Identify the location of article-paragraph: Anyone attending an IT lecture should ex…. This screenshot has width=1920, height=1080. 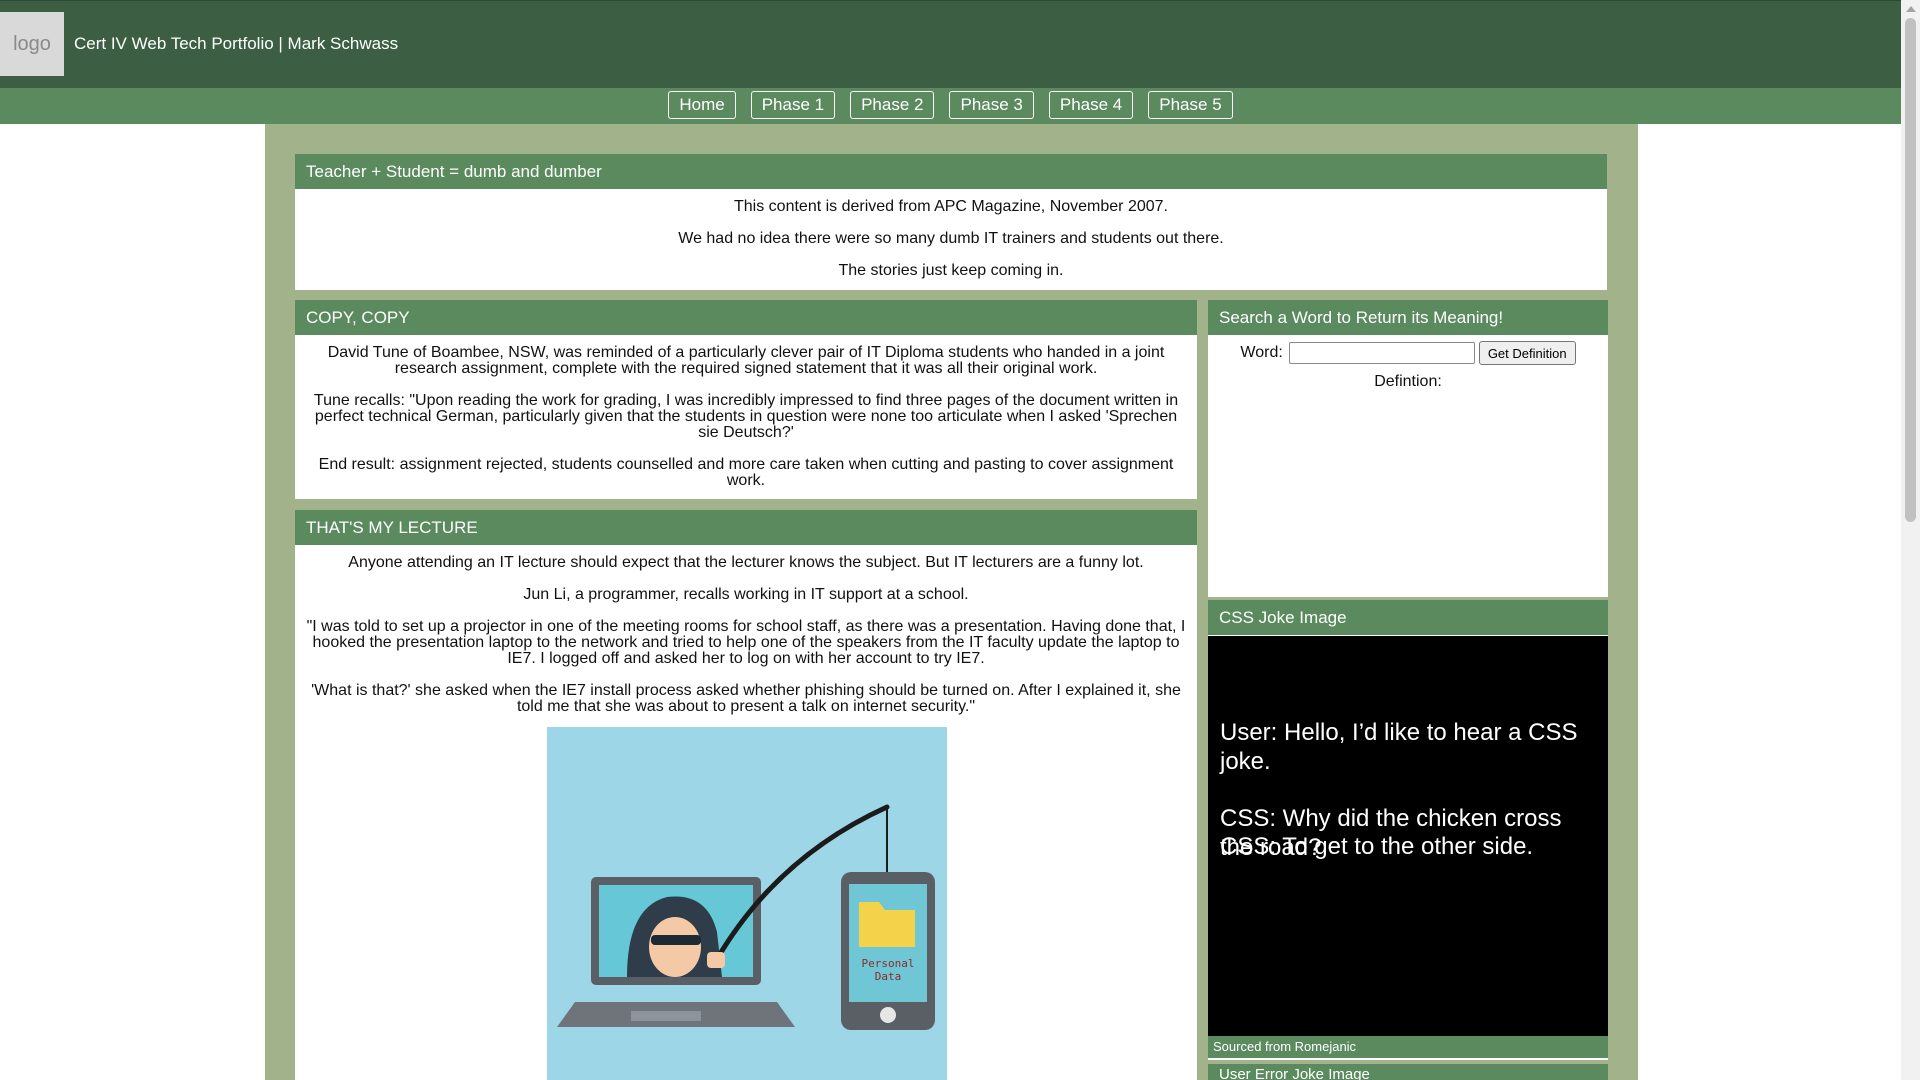
(746, 562).